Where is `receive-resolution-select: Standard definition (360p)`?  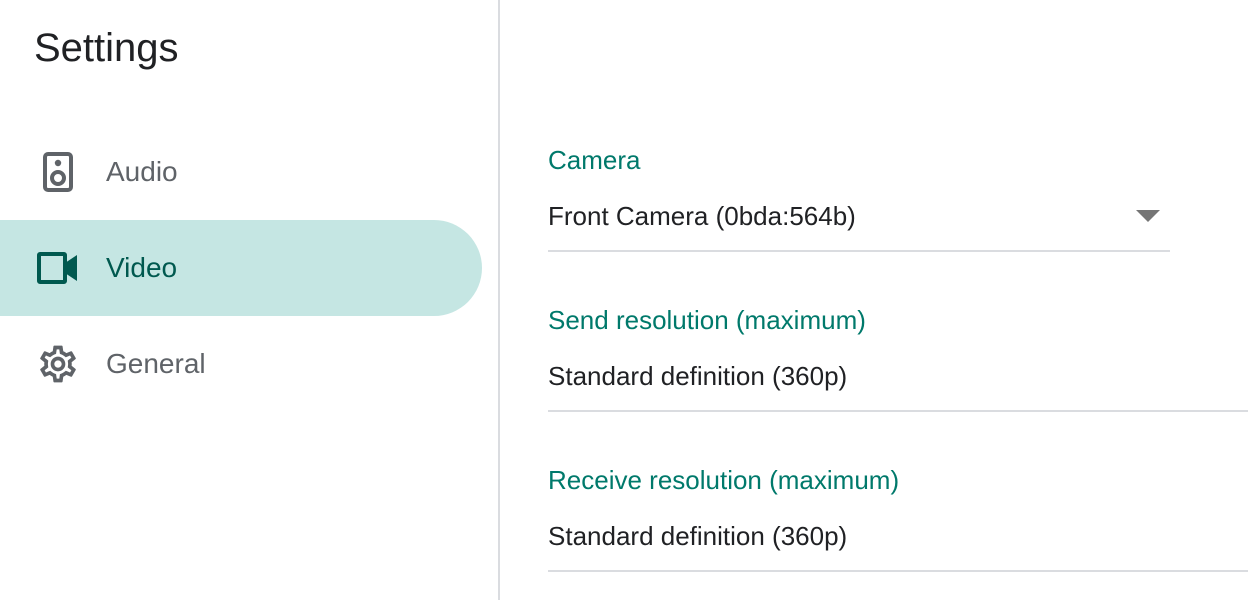 receive-resolution-select: Standard definition (360p) is located at coordinates (898, 545).